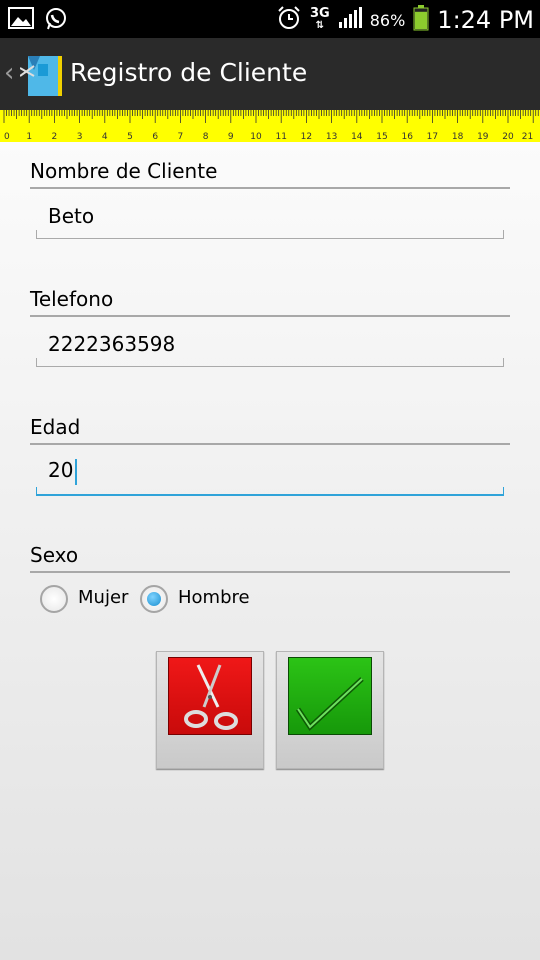 The width and height of the screenshot is (540, 960). Describe the element at coordinates (71, 216) in the screenshot. I see `nombre-input: Beto` at that location.